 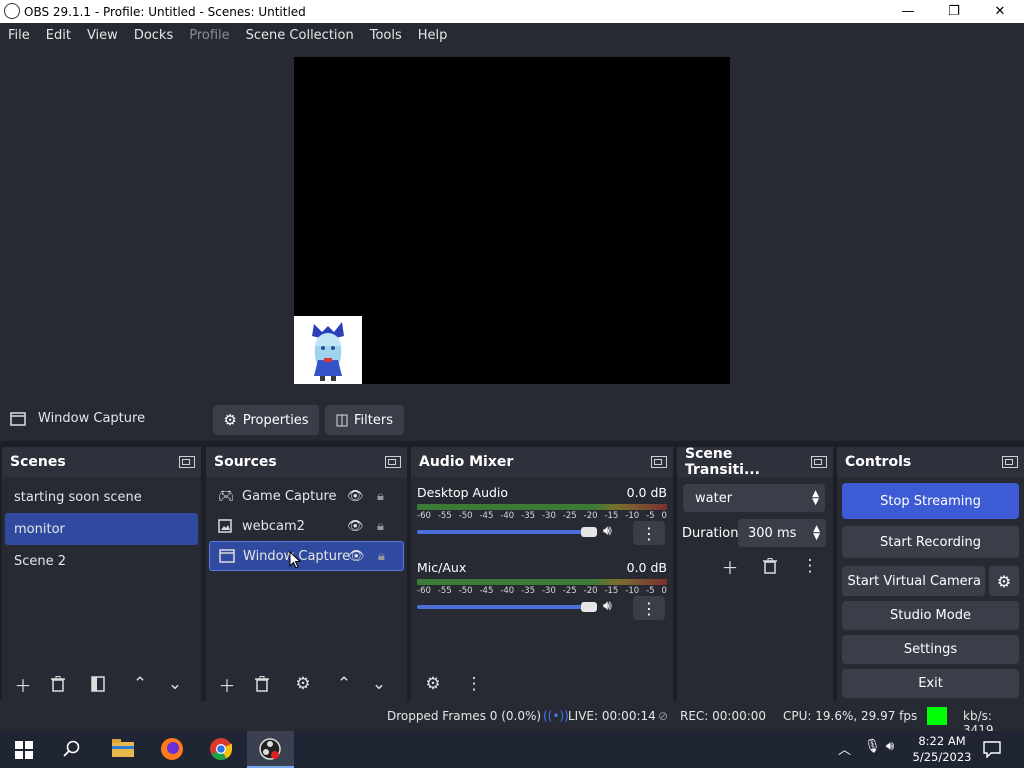 What do you see at coordinates (328, 350) in the screenshot?
I see `webcam-source-preview` at bounding box center [328, 350].